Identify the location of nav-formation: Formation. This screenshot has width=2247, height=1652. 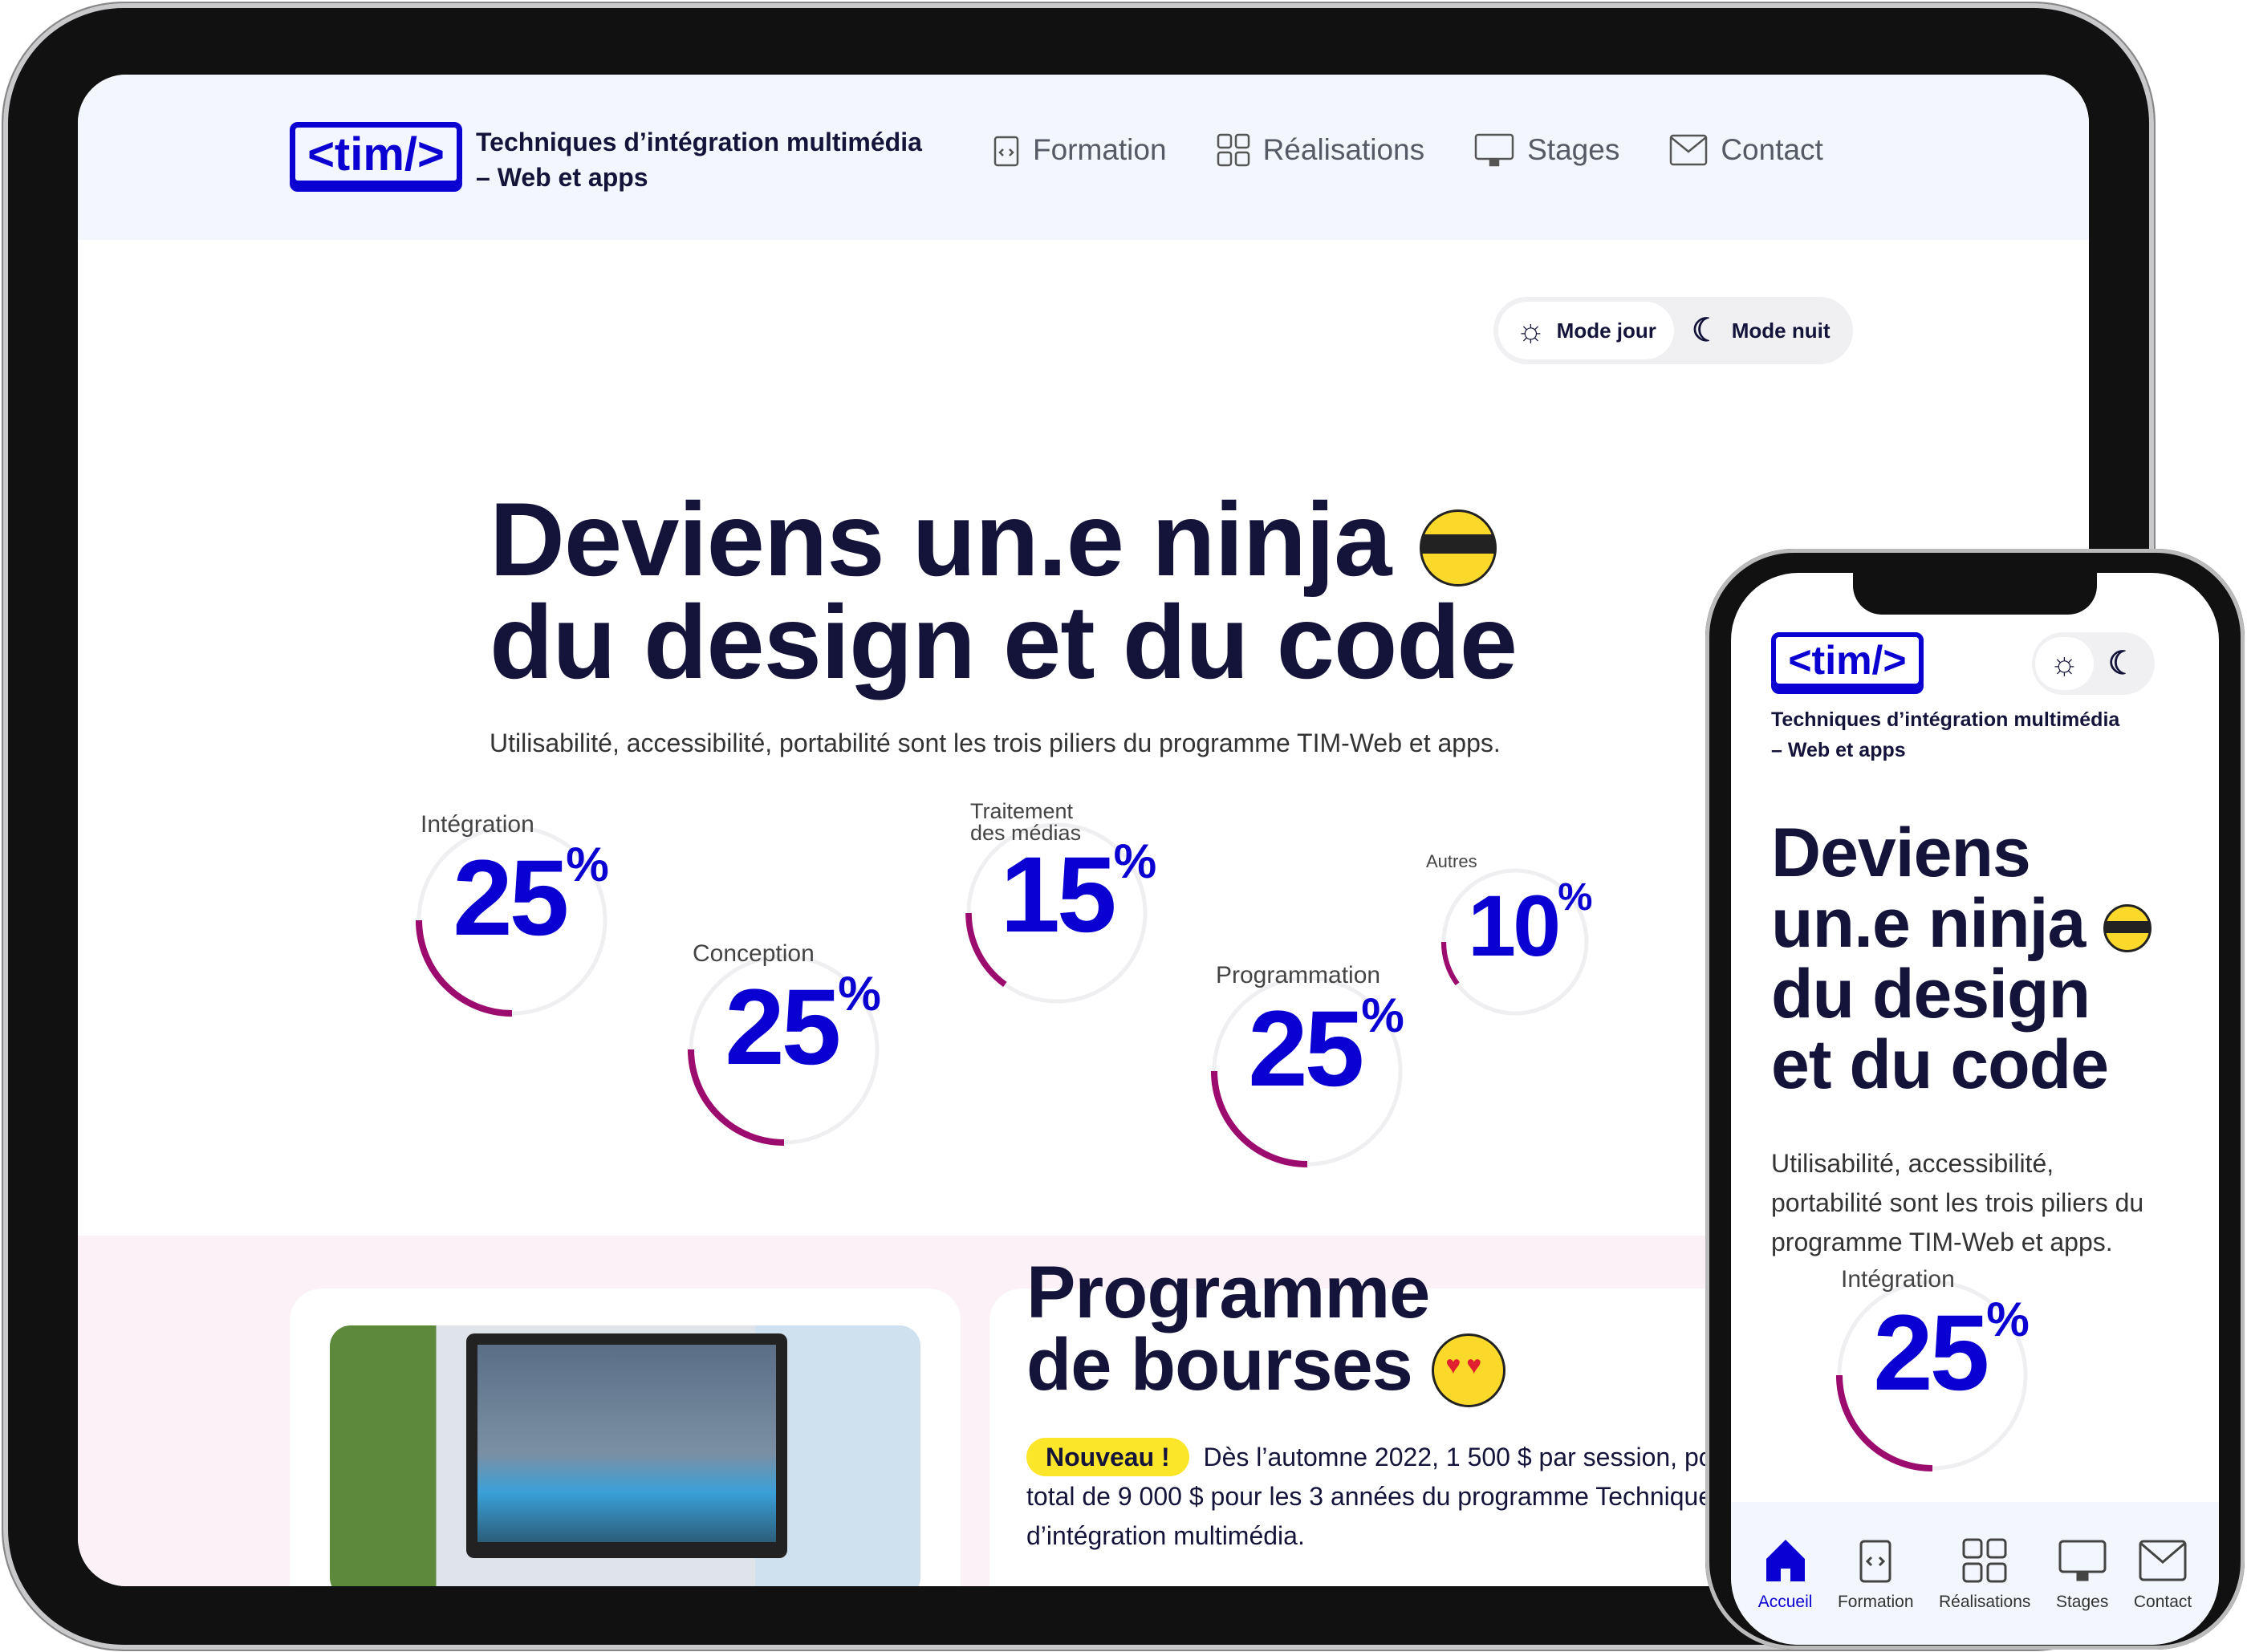
(1080, 150).